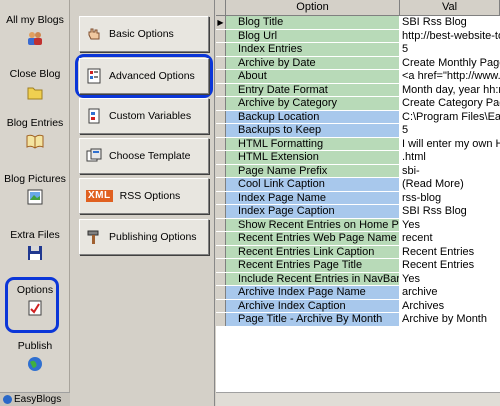  I want to click on table-row: Recent Entries Page Title Recent Entries, so click(358, 266).